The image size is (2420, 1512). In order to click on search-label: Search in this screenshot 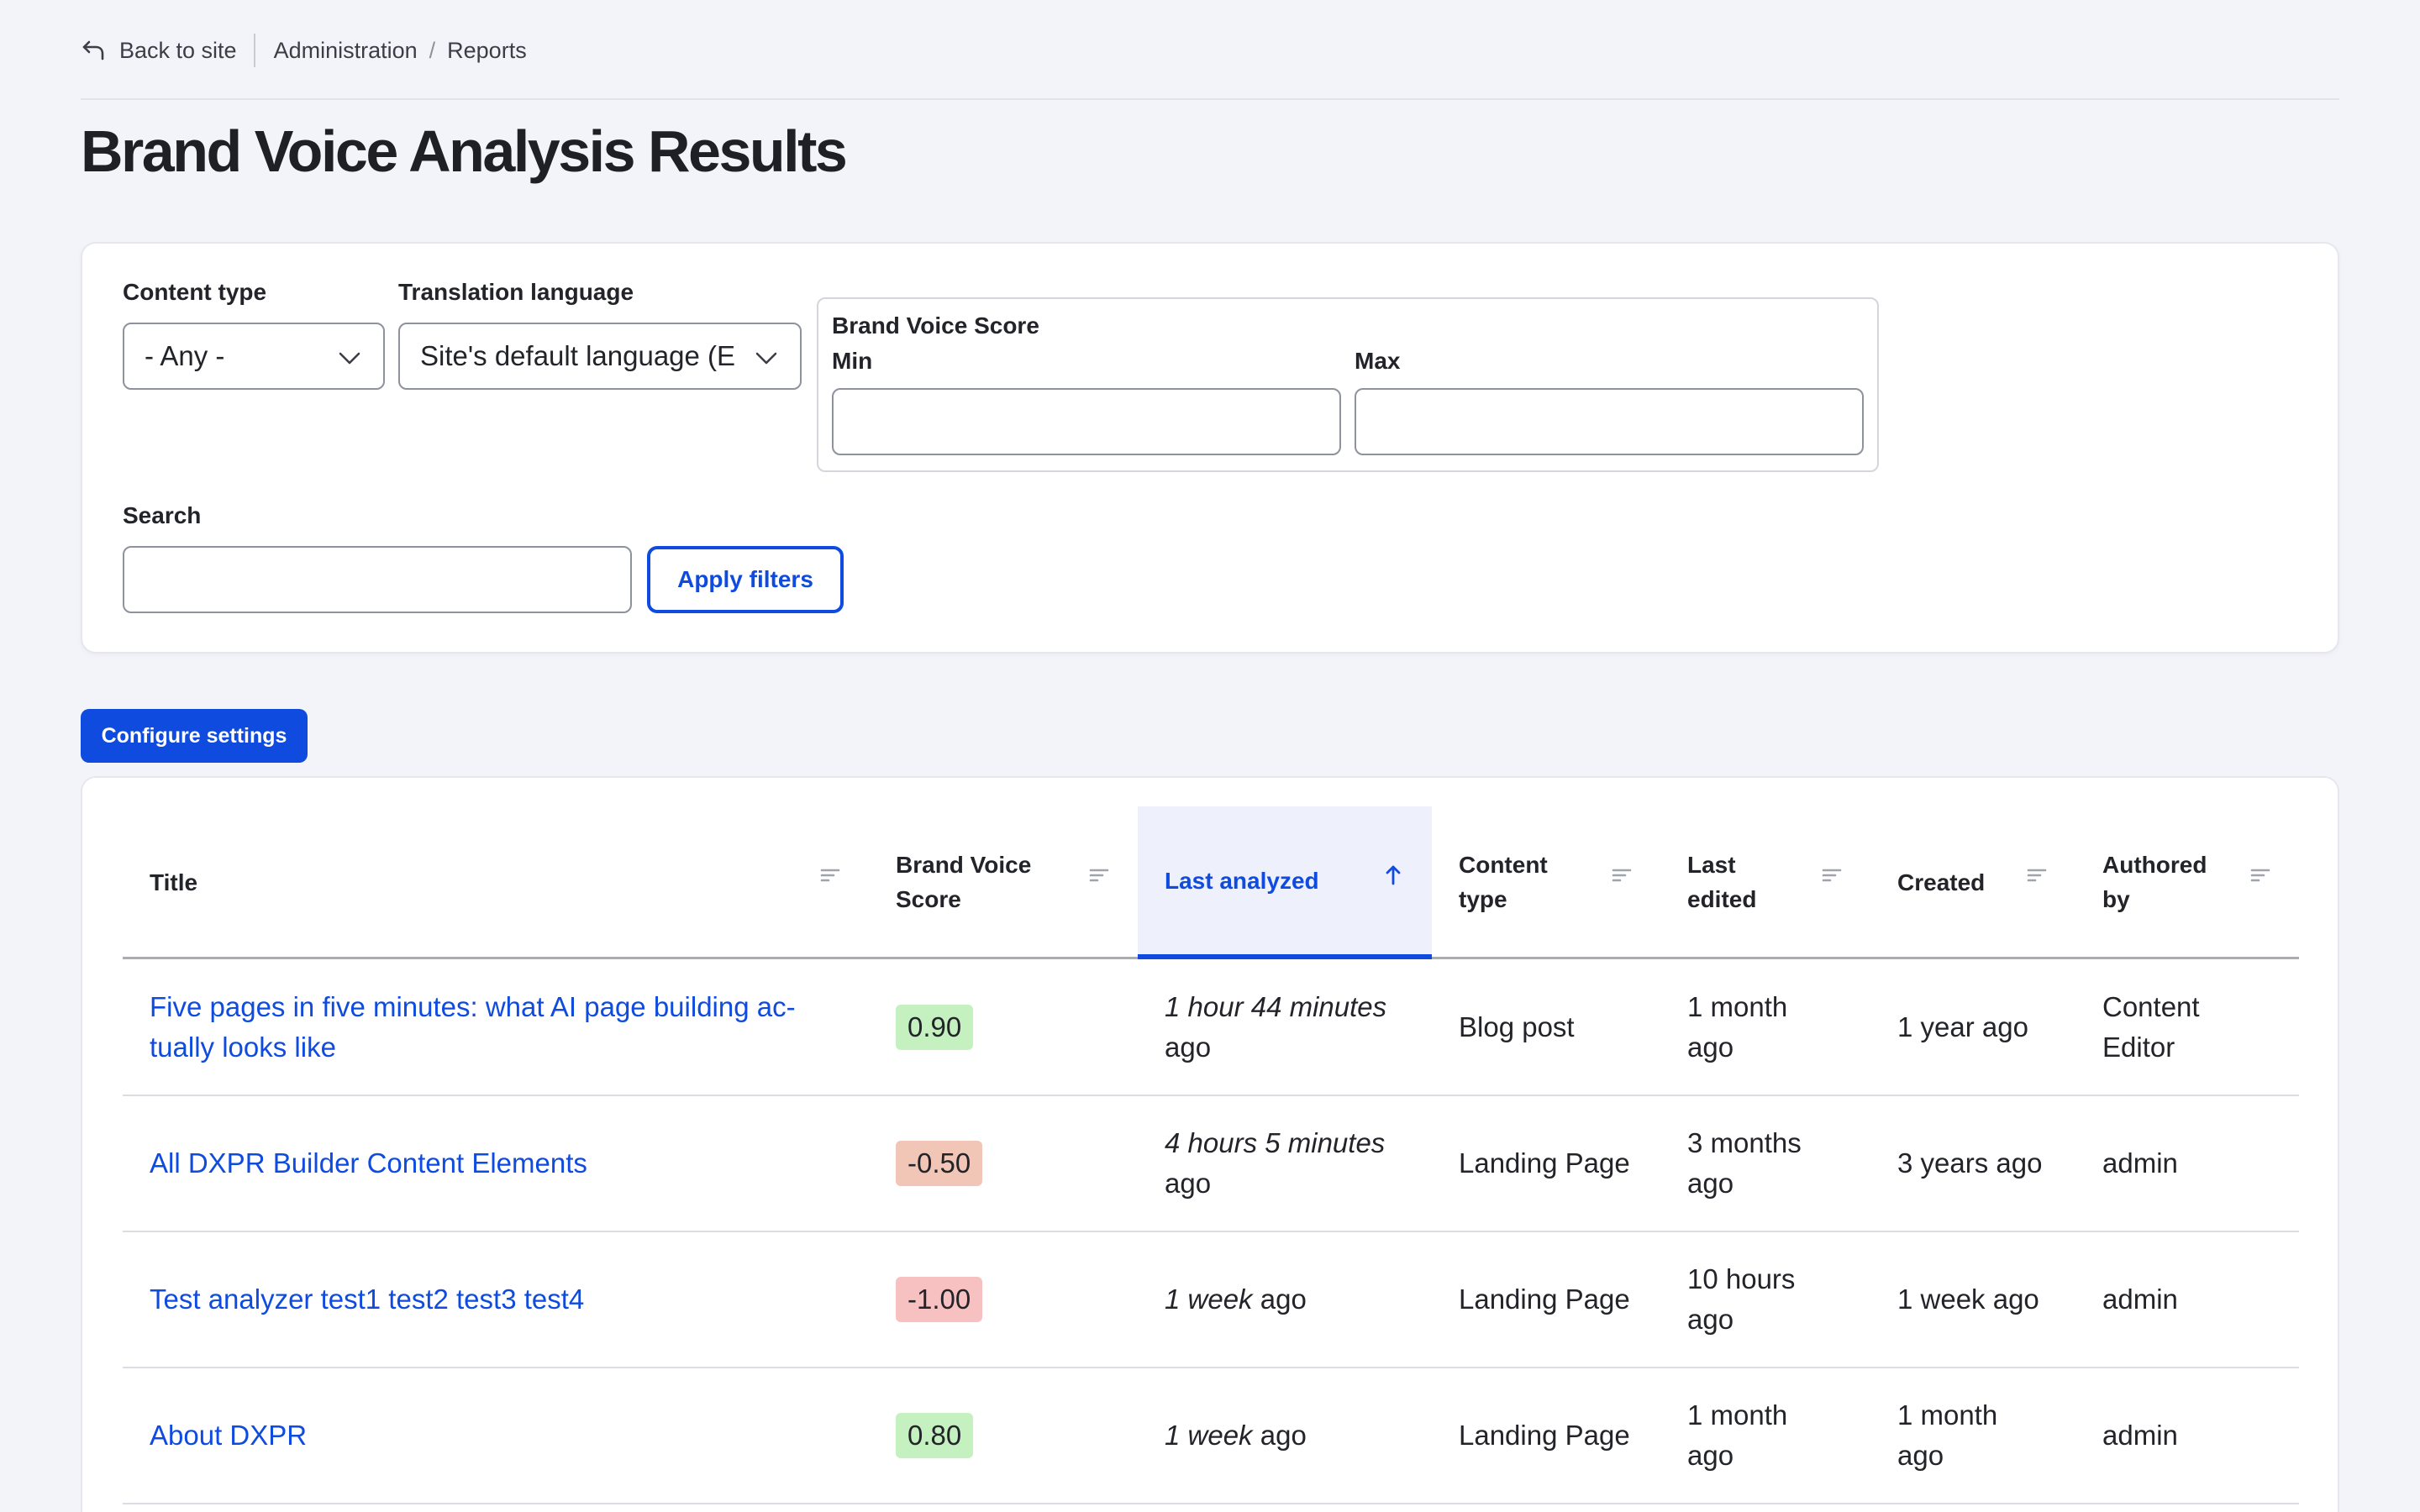, I will do `click(162, 515)`.